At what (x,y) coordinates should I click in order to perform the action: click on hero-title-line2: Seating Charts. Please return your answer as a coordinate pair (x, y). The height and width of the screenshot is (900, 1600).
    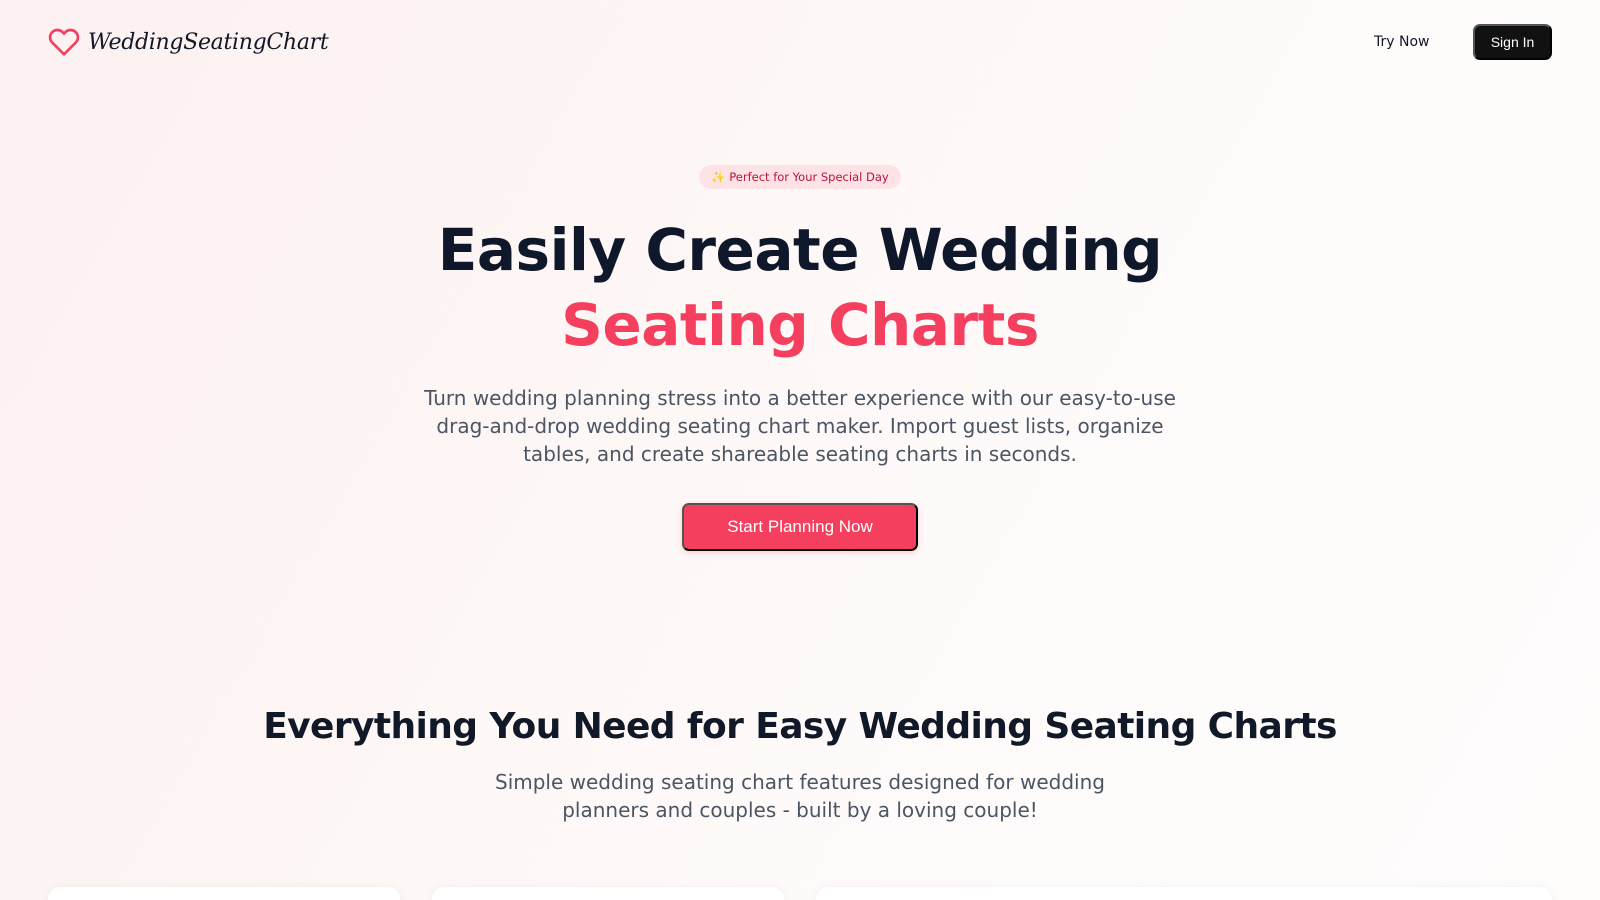
    Looking at the image, I should click on (800, 325).